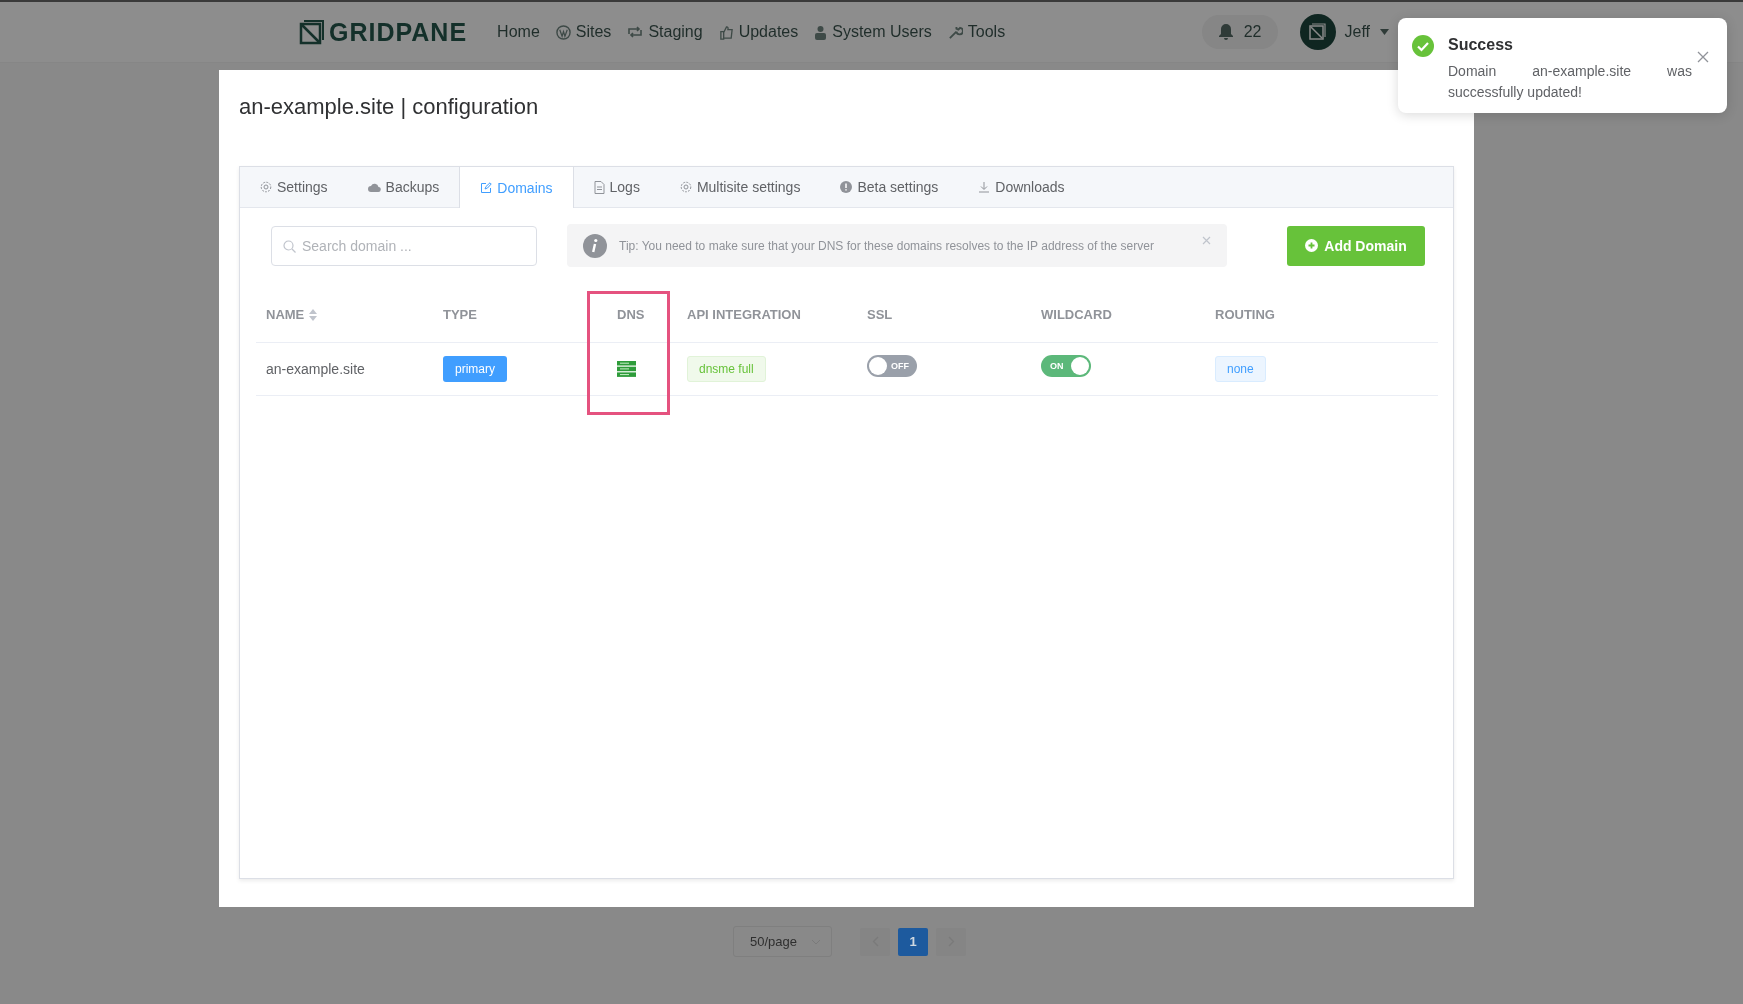  Describe the element at coordinates (518, 32) in the screenshot. I see `nav-link: Home` at that location.